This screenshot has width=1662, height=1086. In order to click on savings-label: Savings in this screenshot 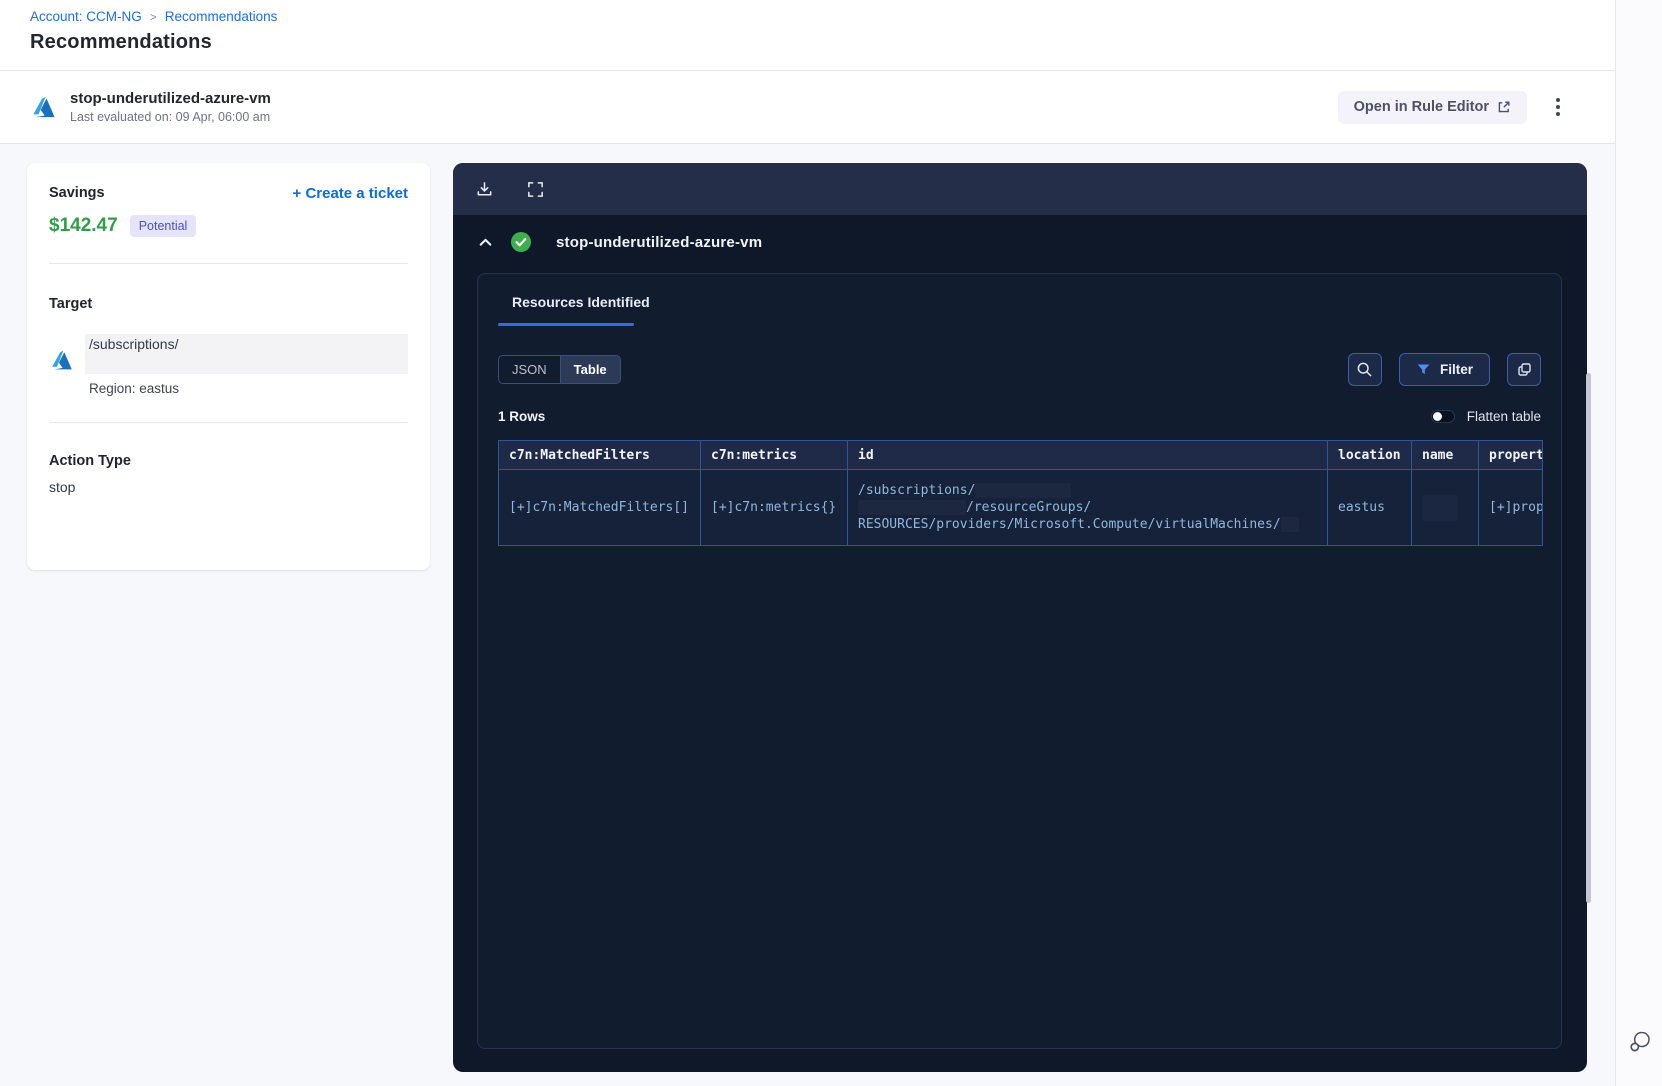, I will do `click(77, 193)`.